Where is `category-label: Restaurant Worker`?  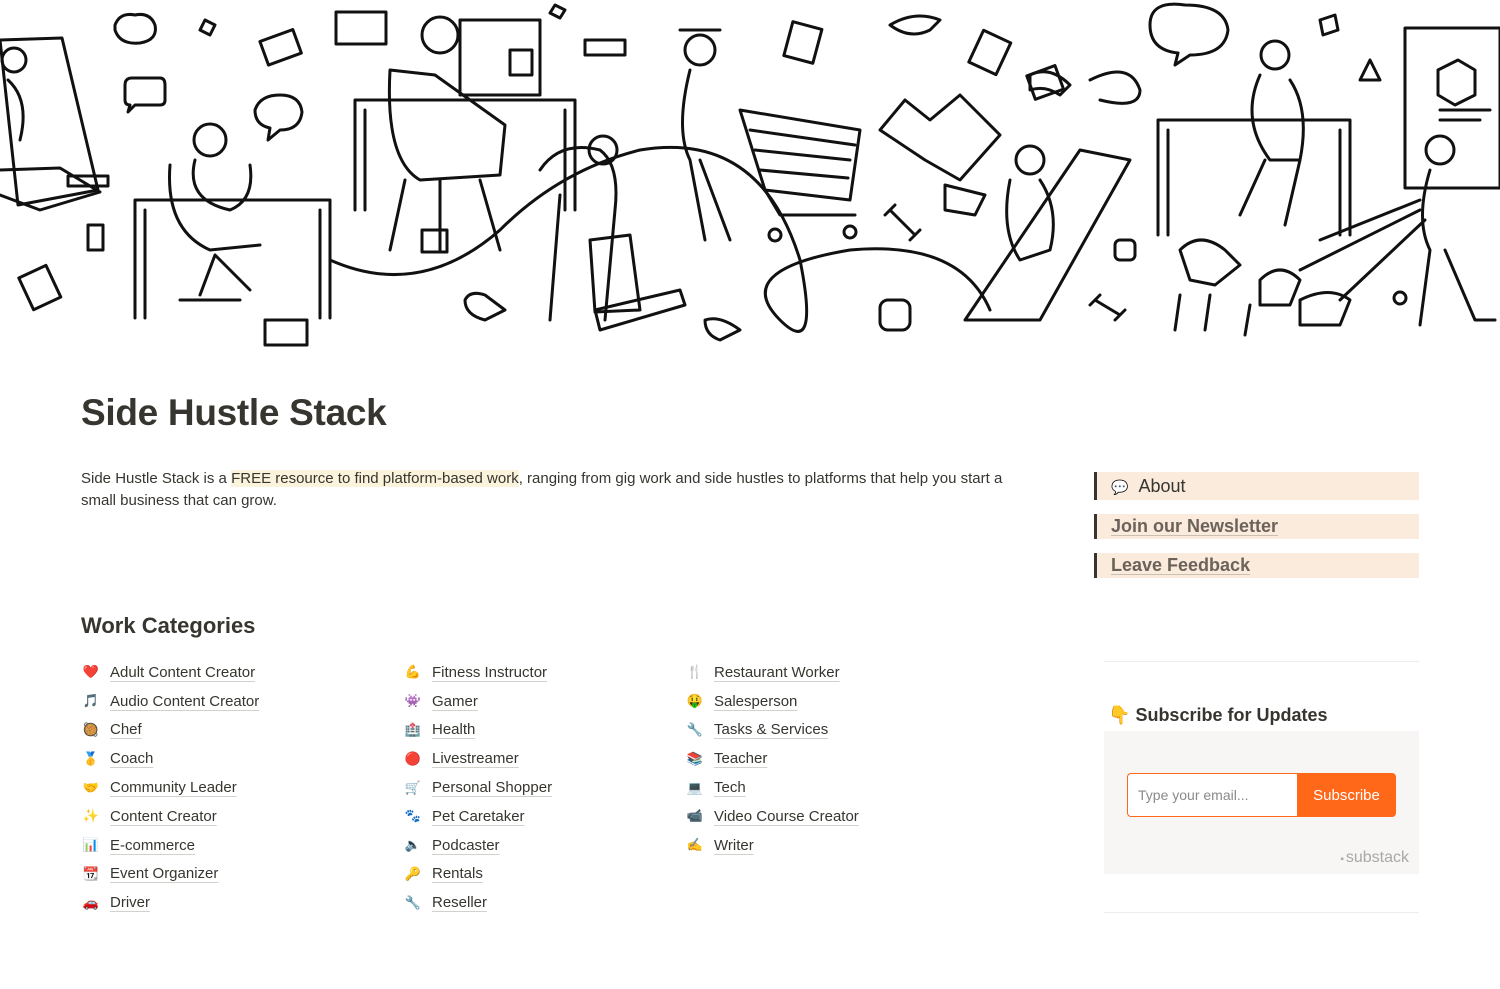 category-label: Restaurant Worker is located at coordinates (777, 672).